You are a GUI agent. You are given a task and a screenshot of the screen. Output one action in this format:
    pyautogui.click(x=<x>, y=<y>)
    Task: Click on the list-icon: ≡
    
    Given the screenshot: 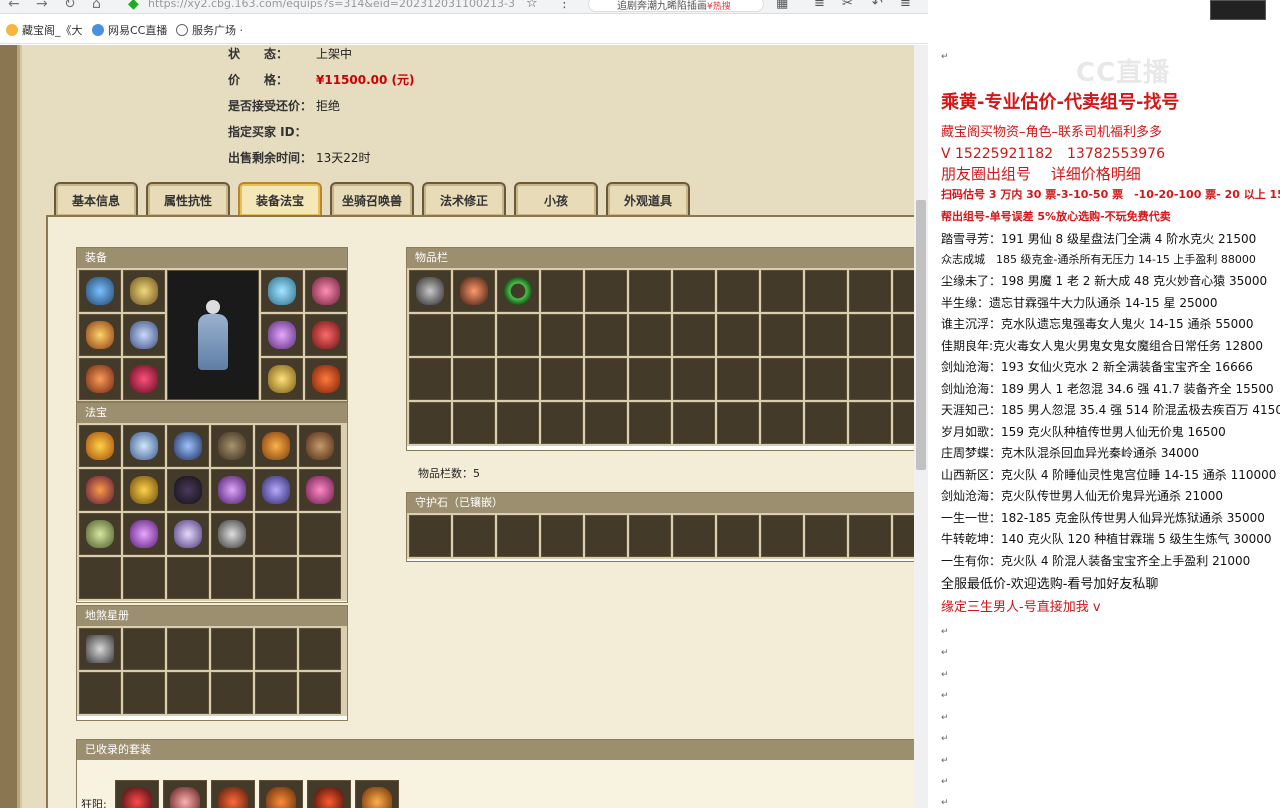 What is the action you would take?
    pyautogui.click(x=819, y=5)
    